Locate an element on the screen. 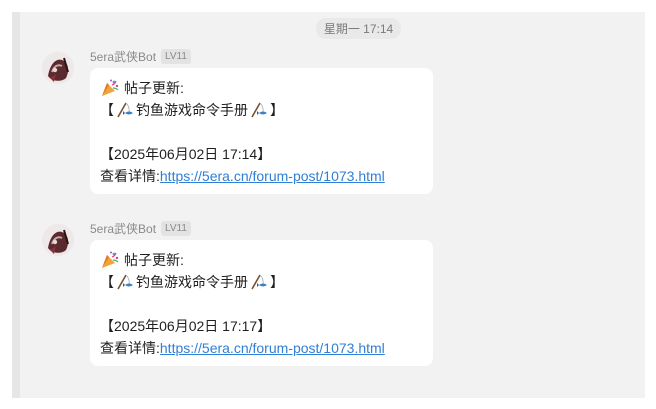 This screenshot has width=656, height=409. time-separator: 星期一 17:14 is located at coordinates (332, 28).